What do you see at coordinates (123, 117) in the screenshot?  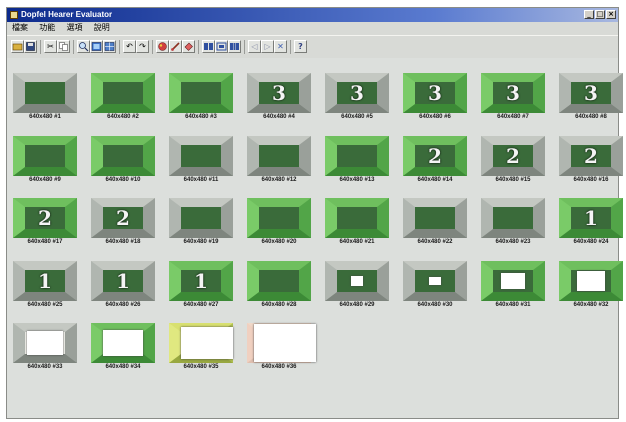 I see `thumbnail-caption: 640x480 #2` at bounding box center [123, 117].